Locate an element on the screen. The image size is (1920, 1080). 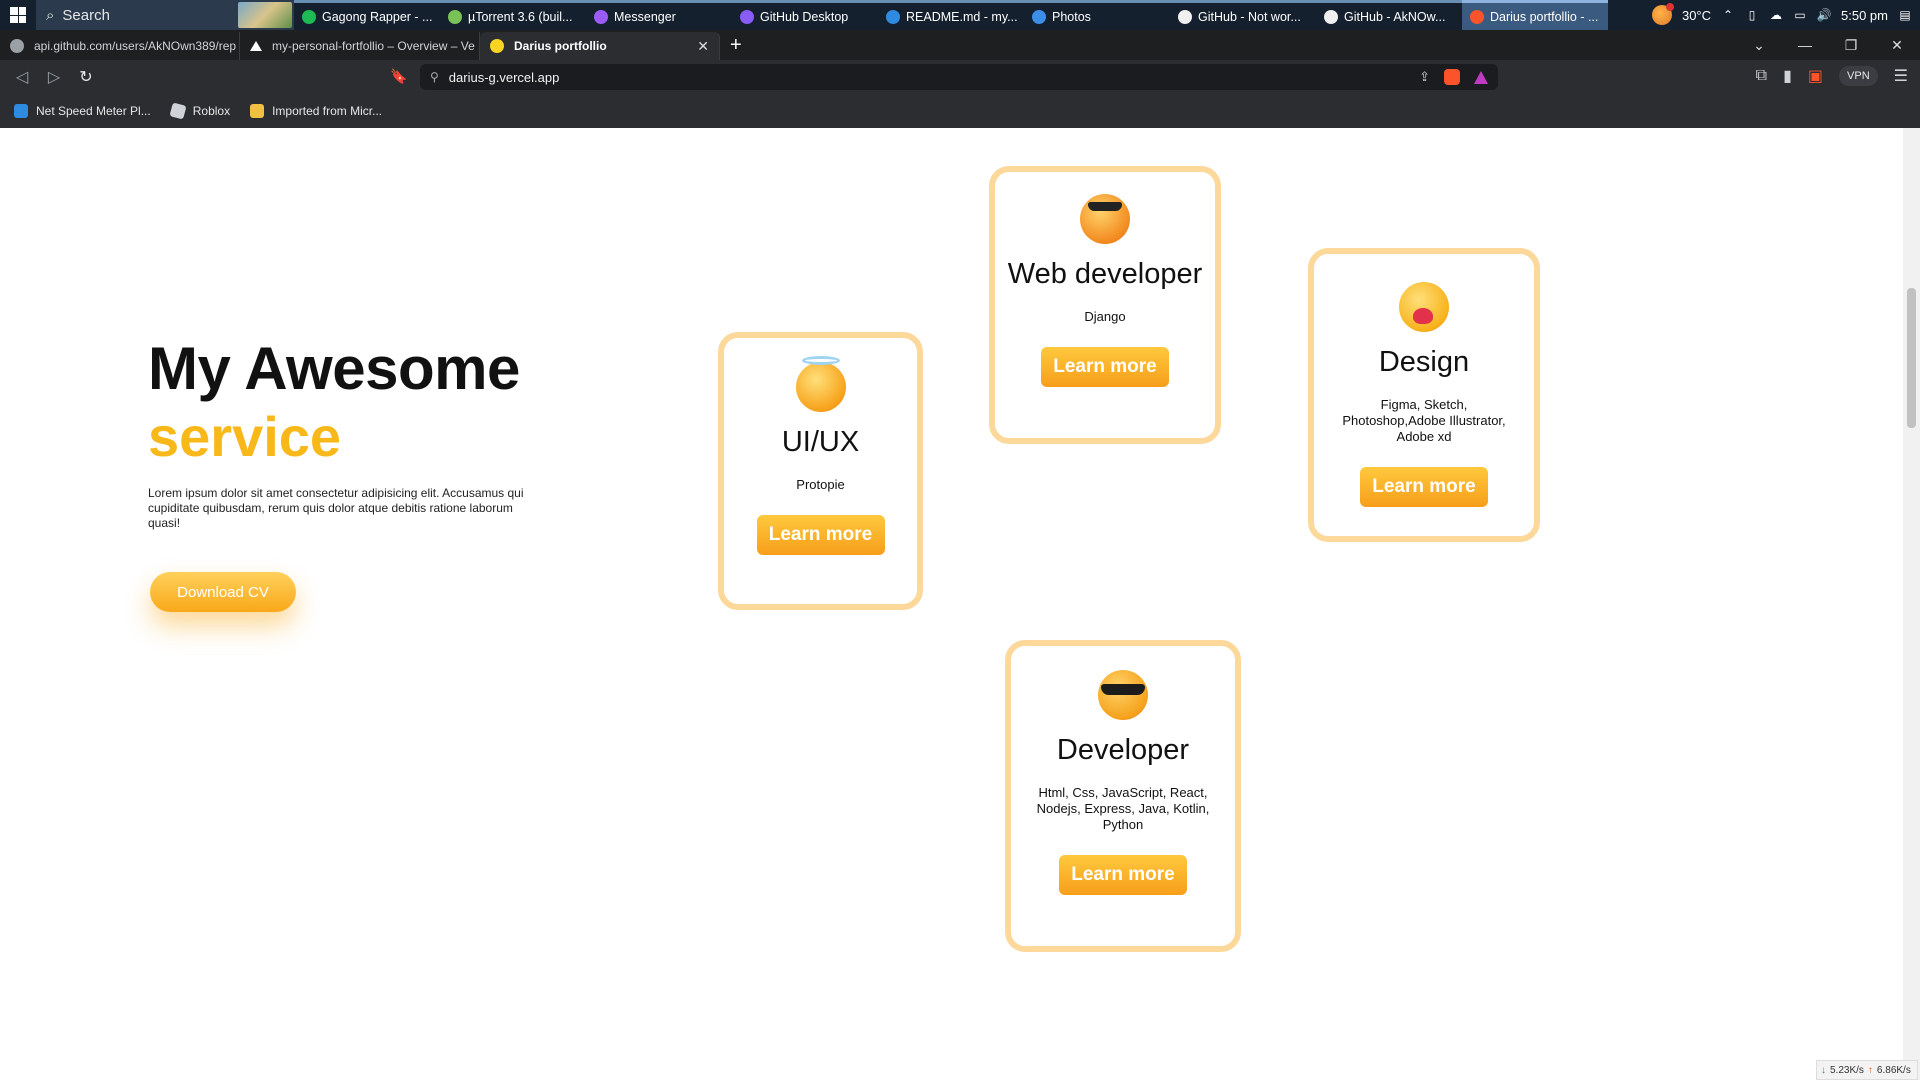
taskbar-app-messenger: Messenger is located at coordinates (659, 15).